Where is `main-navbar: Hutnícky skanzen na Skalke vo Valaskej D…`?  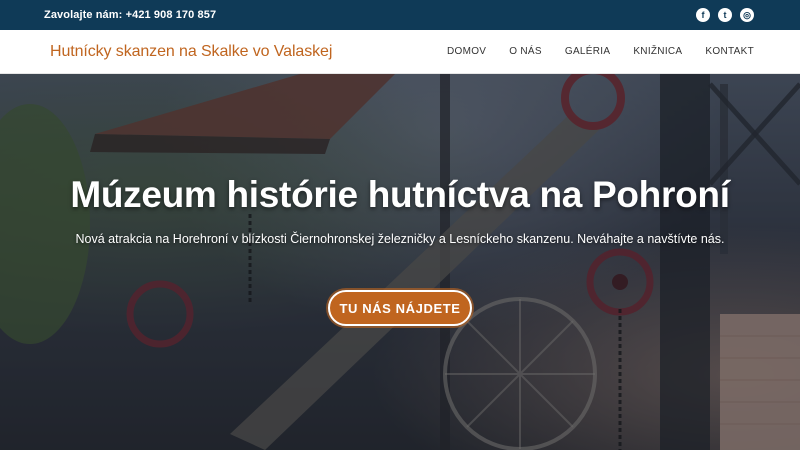
main-navbar: Hutnícky skanzen na Skalke vo Valaskej D… is located at coordinates (400, 52).